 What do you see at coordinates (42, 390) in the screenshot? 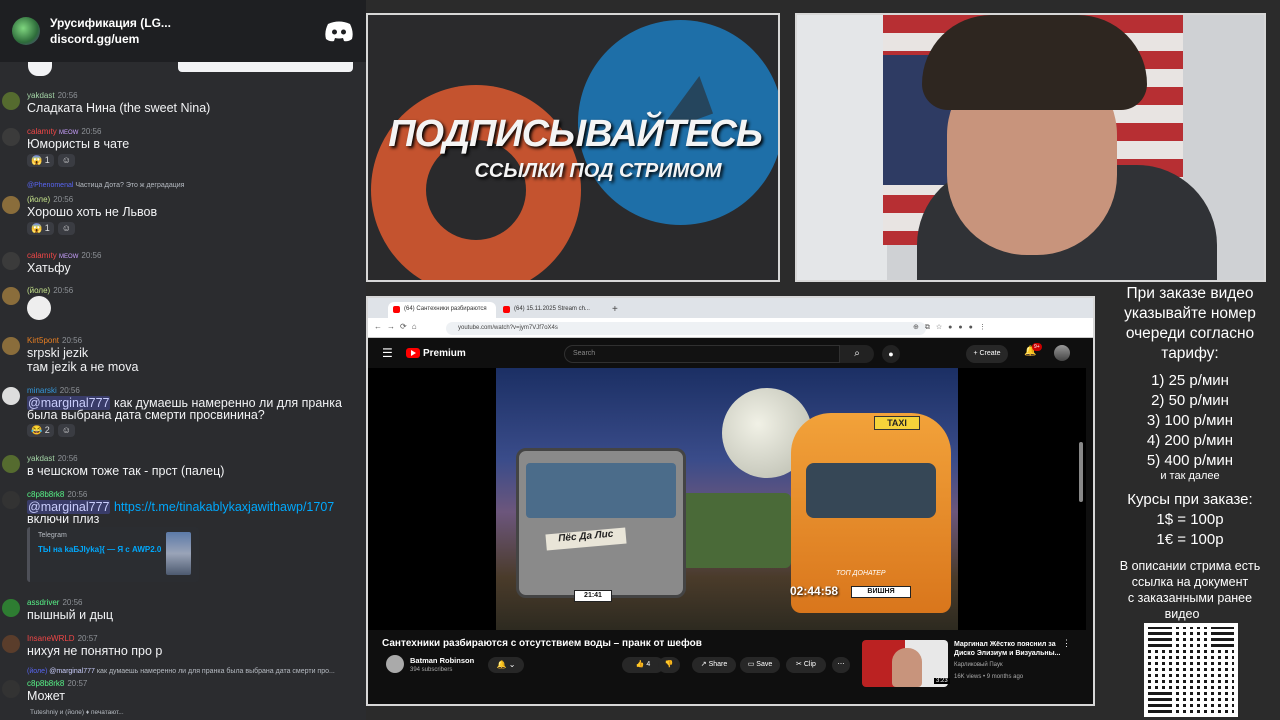
I see `username: minarski` at bounding box center [42, 390].